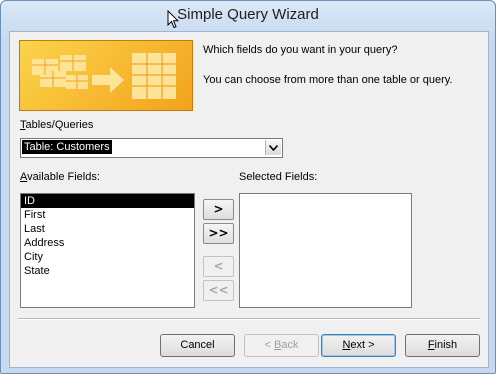 Image resolution: width=496 pixels, height=374 pixels. Describe the element at coordinates (107, 257) in the screenshot. I see `list-item-city: City` at that location.